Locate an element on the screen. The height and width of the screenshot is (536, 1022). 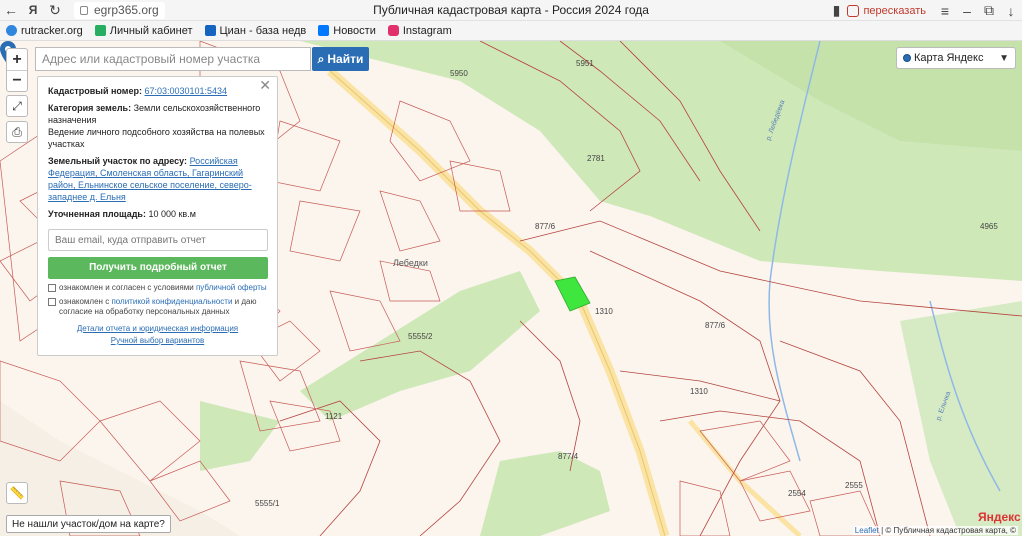
address-bar: egrp365.org is located at coordinates (119, 10).